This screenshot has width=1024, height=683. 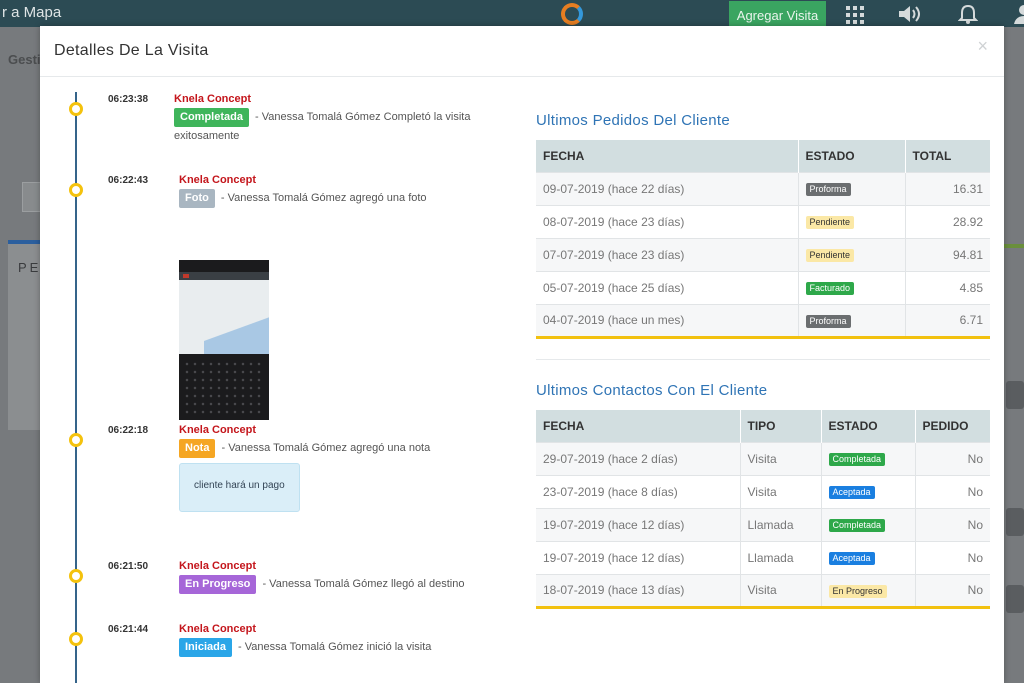 I want to click on table-header-row: FECHA ESTADO TOTAL, so click(x=763, y=156).